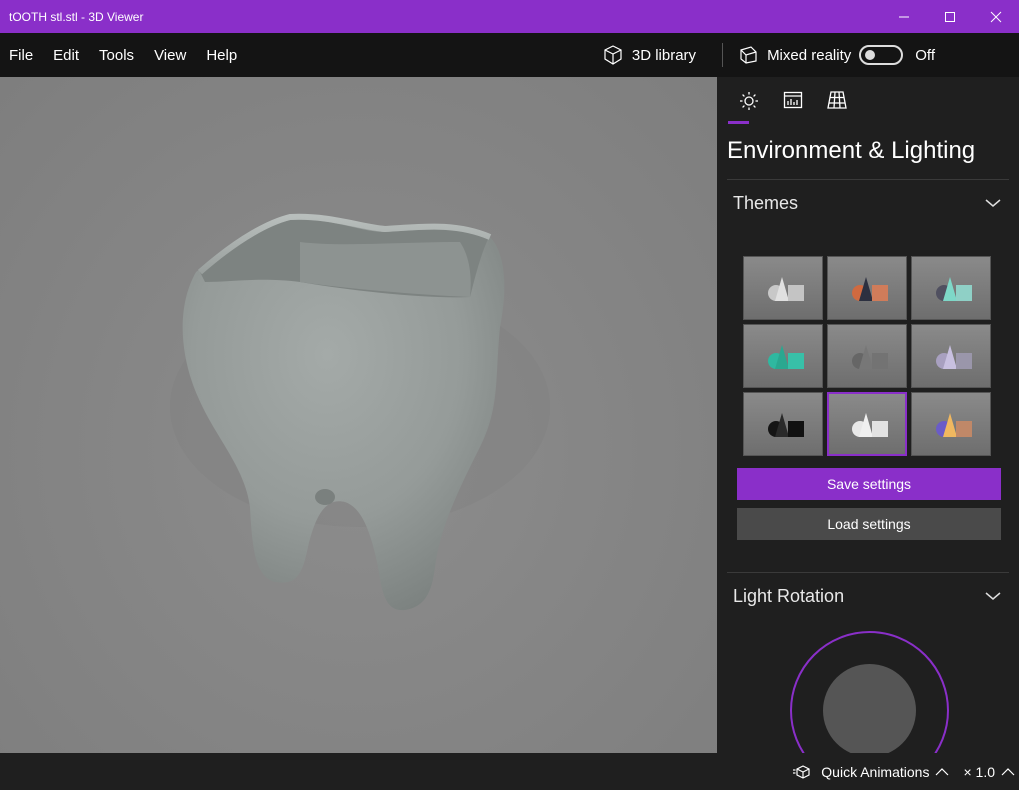 The image size is (1019, 790). I want to click on status-bar: Quick Animations × 1.0, so click(509, 771).